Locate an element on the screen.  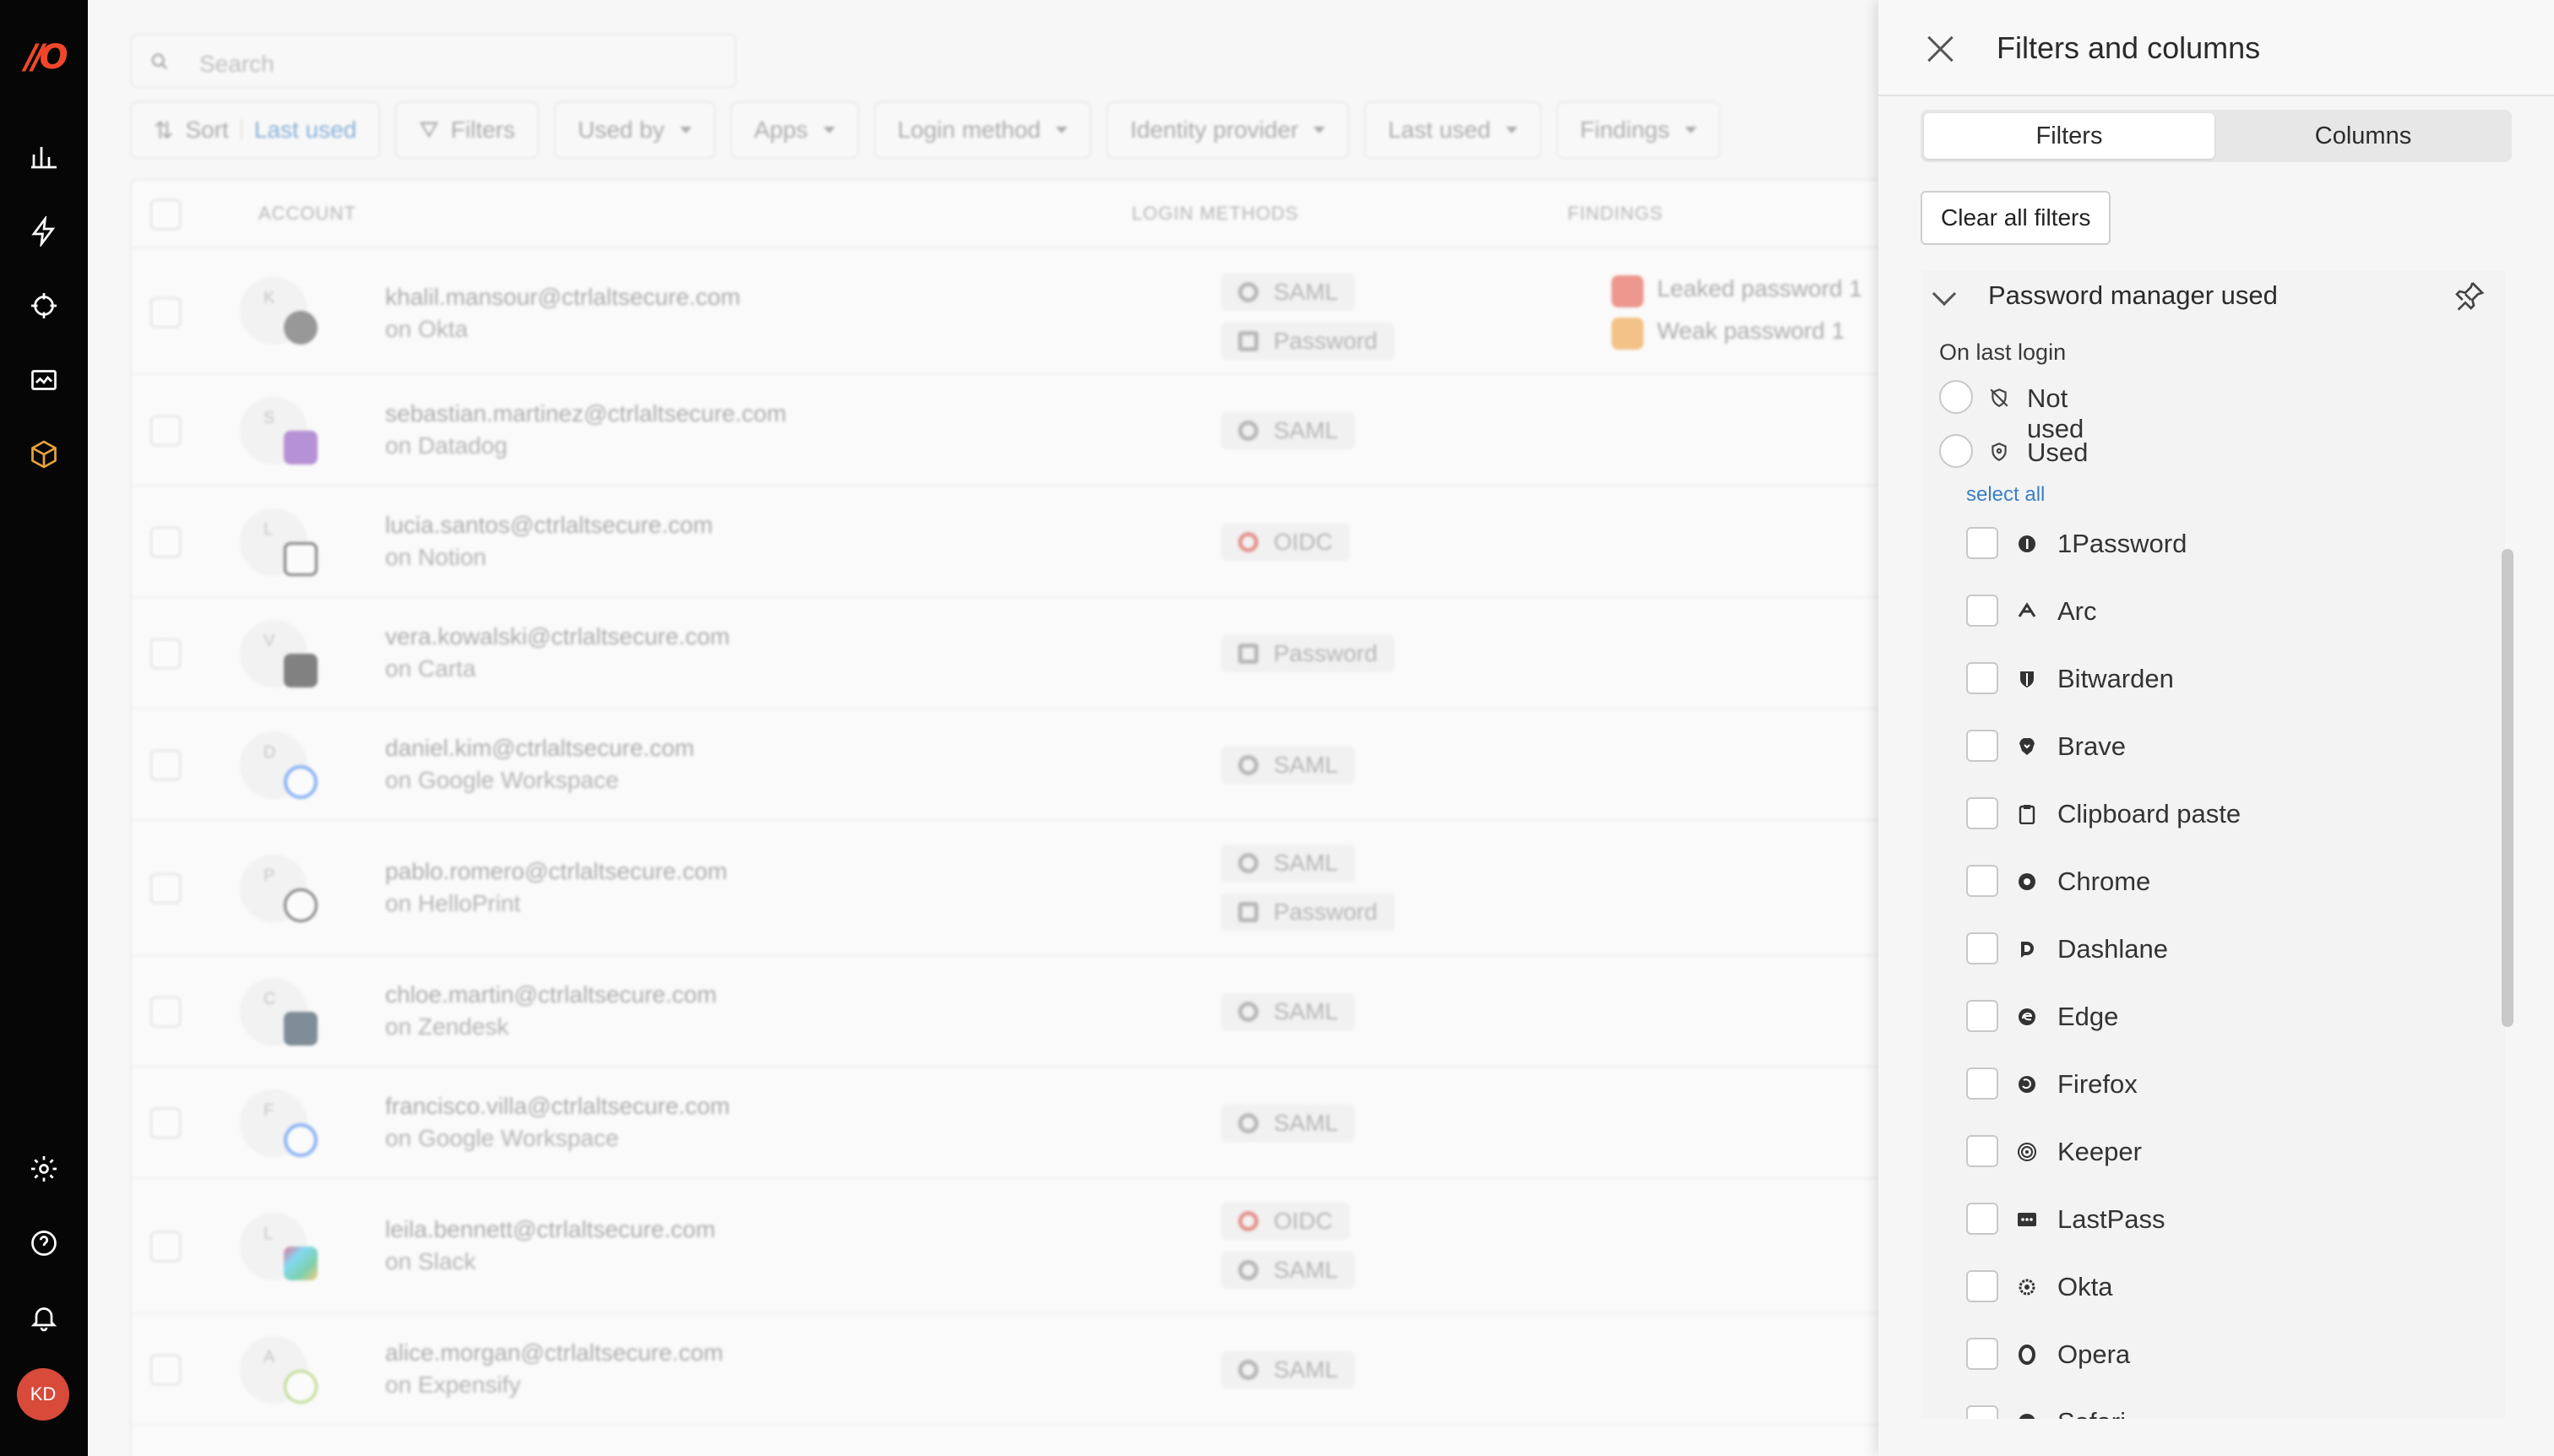
finding-leaked-password: Leaked password 1 is located at coordinates (1736, 291).